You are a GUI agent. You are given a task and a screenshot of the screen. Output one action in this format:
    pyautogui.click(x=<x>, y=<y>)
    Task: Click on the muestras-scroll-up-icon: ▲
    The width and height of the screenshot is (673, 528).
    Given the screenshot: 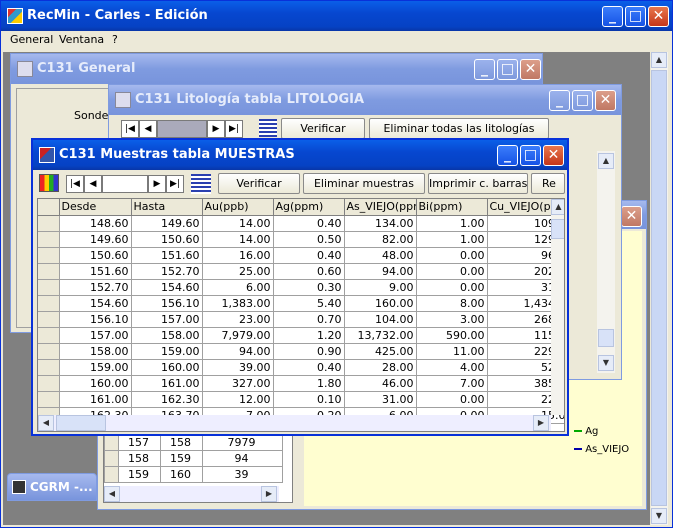 What is the action you would take?
    pyautogui.click(x=557, y=207)
    